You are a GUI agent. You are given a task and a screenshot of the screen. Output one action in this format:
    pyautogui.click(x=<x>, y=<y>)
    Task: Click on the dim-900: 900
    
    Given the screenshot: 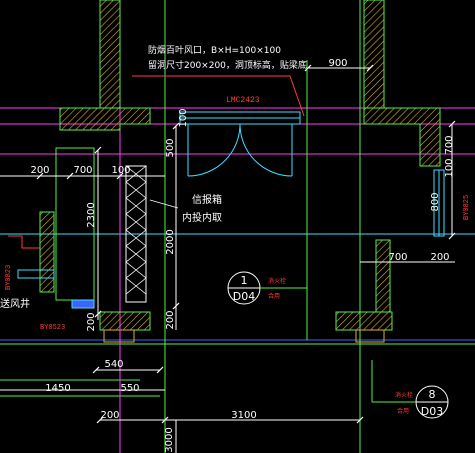 What is the action you would take?
    pyautogui.click(x=337, y=63)
    